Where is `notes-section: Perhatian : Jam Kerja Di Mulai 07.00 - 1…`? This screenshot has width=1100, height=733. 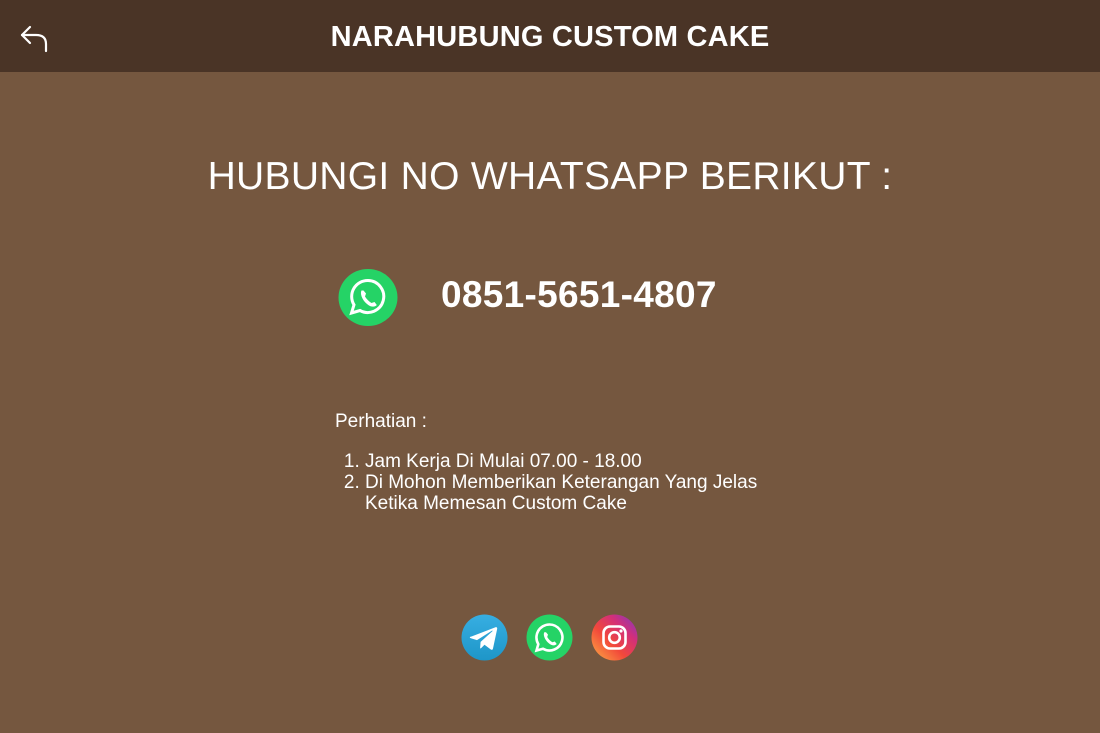 notes-section: Perhatian : Jam Kerja Di Mulai 07.00 - 1… is located at coordinates (555, 462).